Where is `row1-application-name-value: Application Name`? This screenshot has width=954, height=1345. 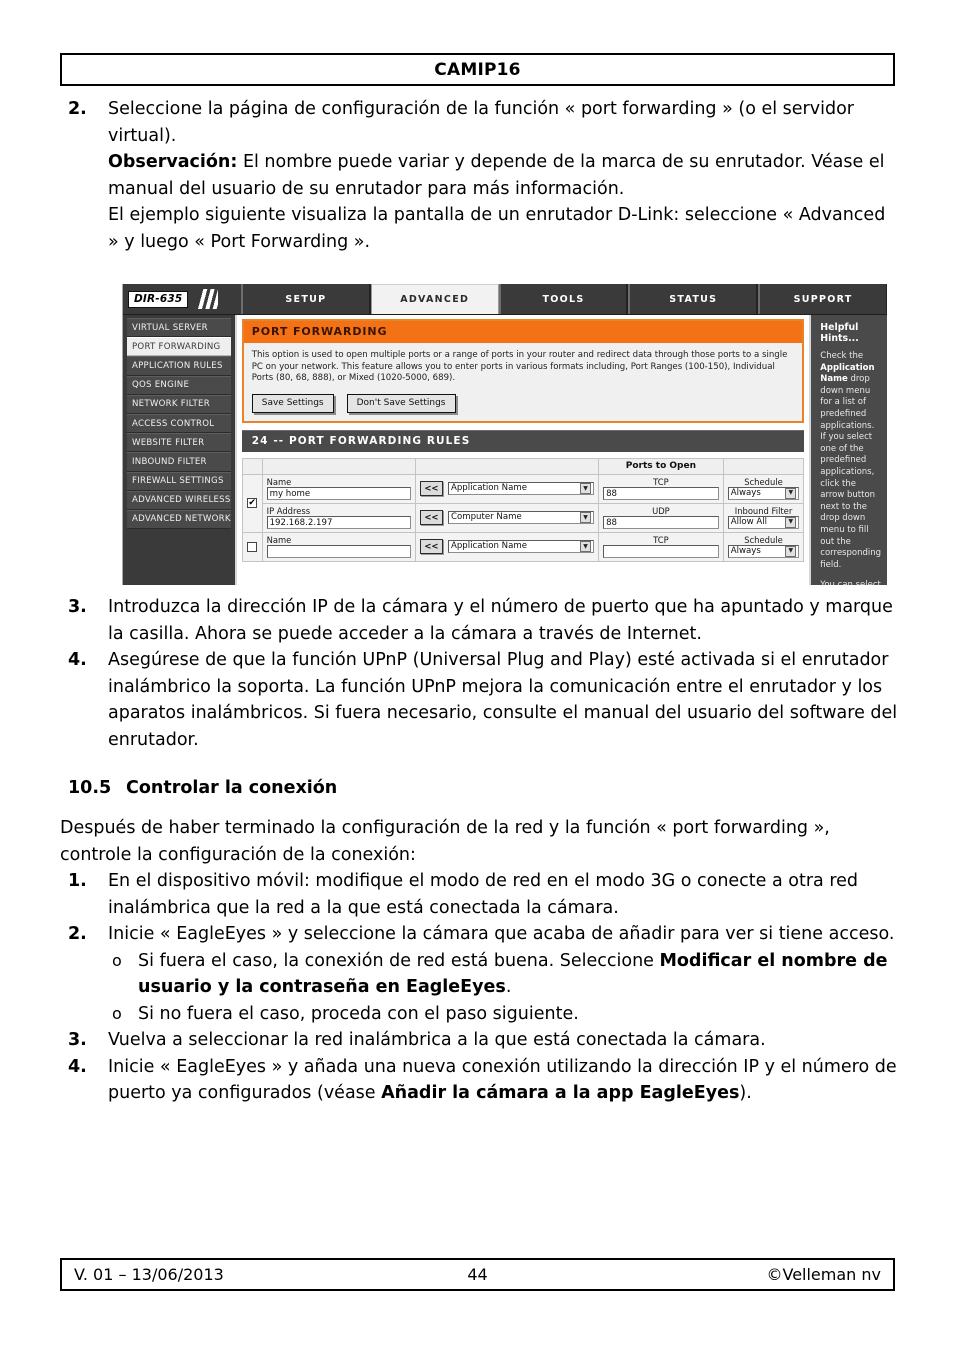
row1-application-name-value: Application Name is located at coordinates (489, 488).